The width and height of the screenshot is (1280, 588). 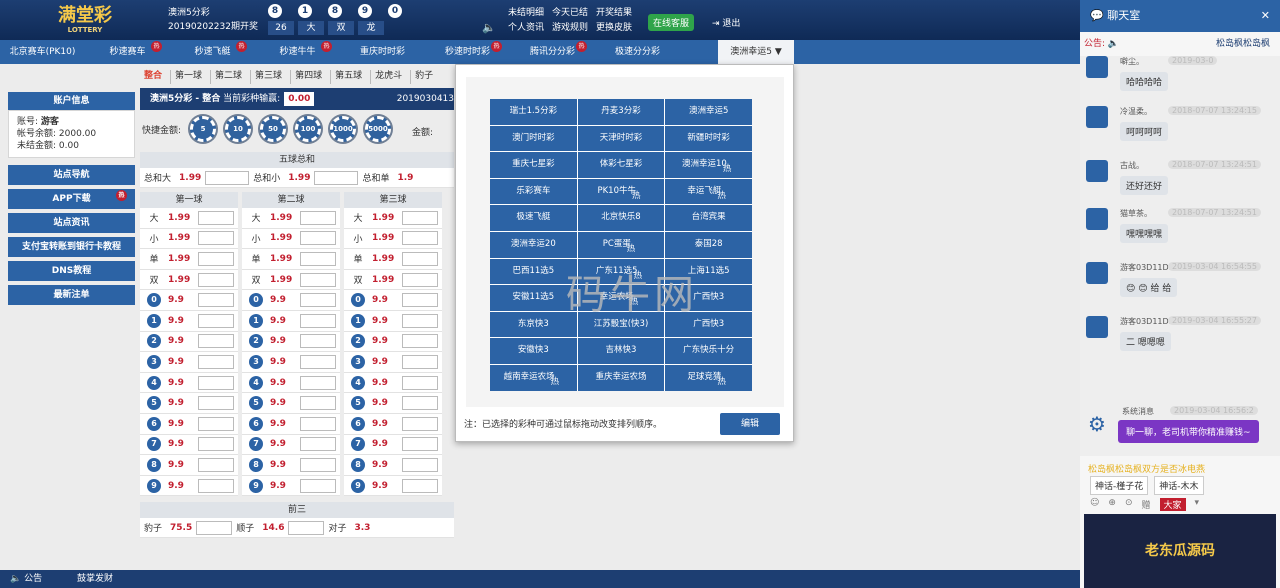 I want to click on sound-toggle-icon: 🔈, so click(x=489, y=27).